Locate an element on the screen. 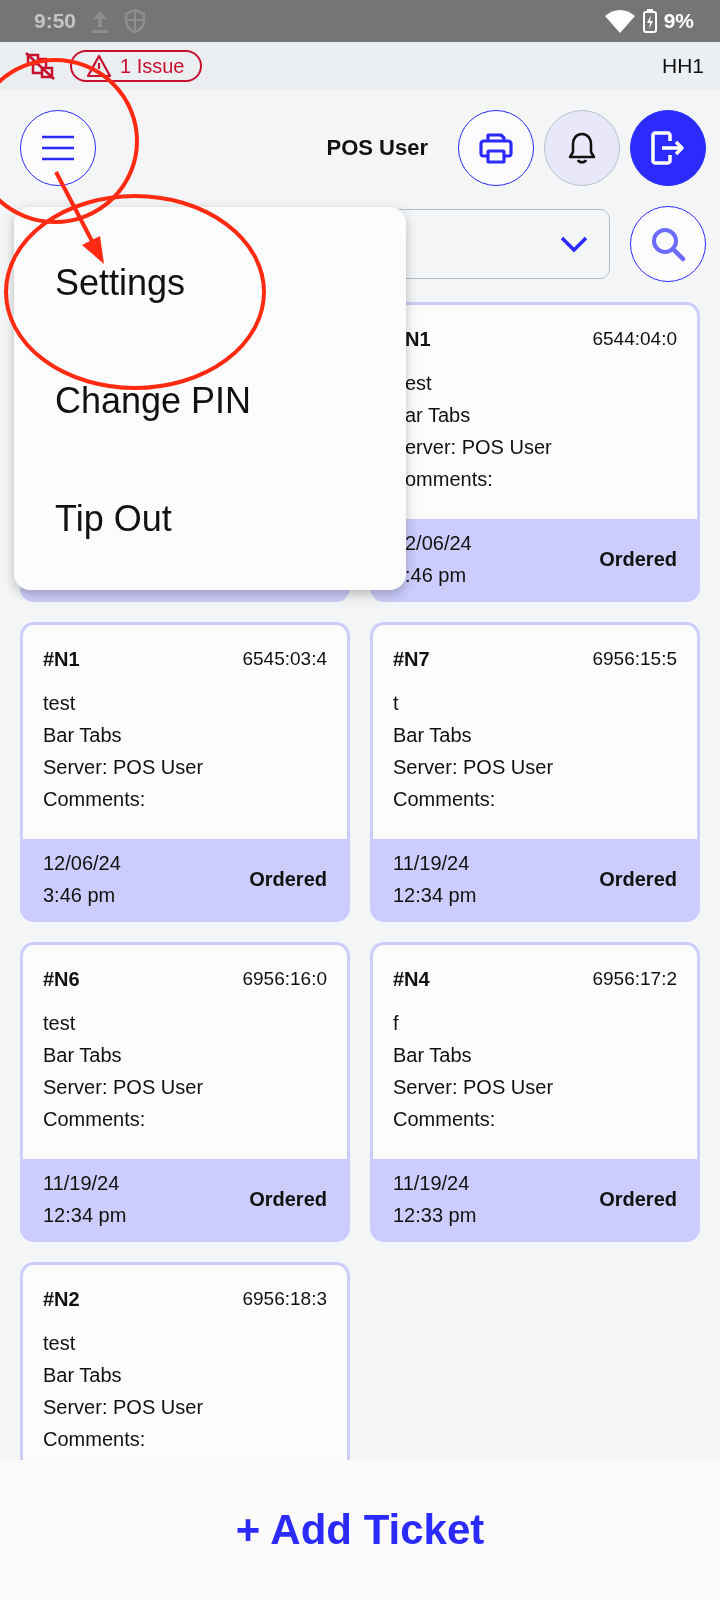  ticket-number: N1 is located at coordinates (418, 339).